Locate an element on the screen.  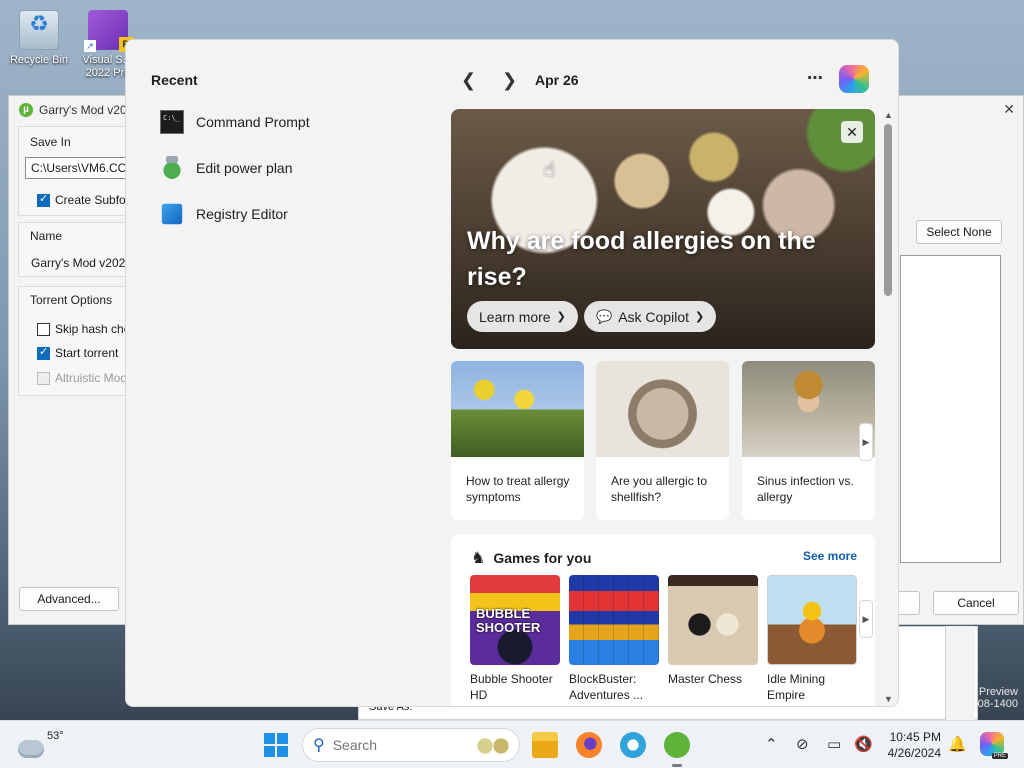
close-icon: ✕ is located at coordinates (852, 132).